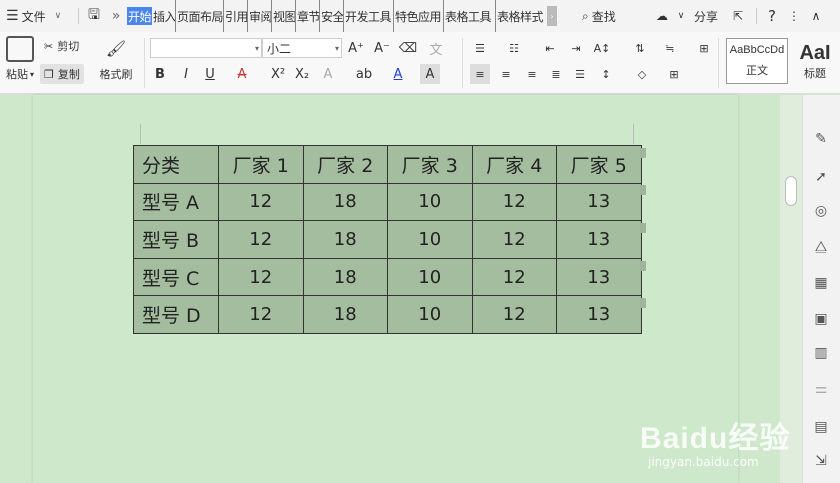  What do you see at coordinates (206, 48) in the screenshot?
I see `font-name-select: ▾` at bounding box center [206, 48].